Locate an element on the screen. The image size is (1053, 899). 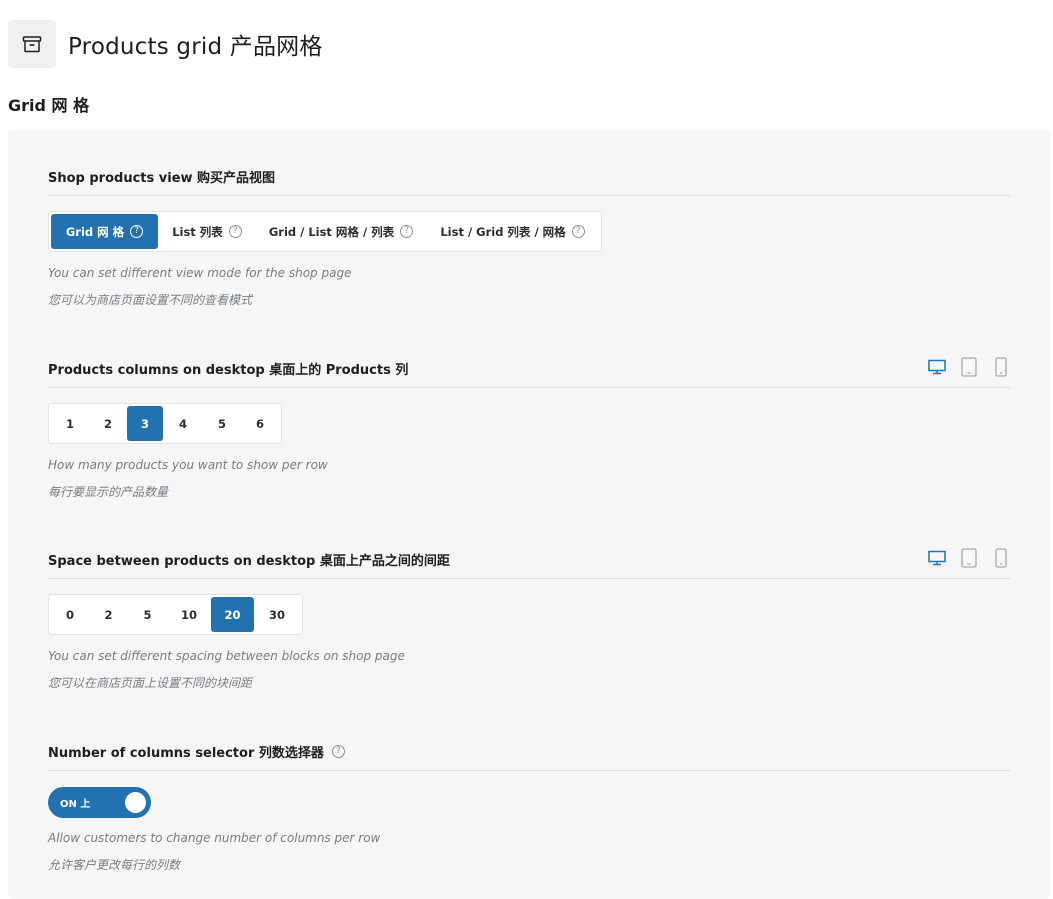
toggle-label: ON 上 is located at coordinates (75, 804).